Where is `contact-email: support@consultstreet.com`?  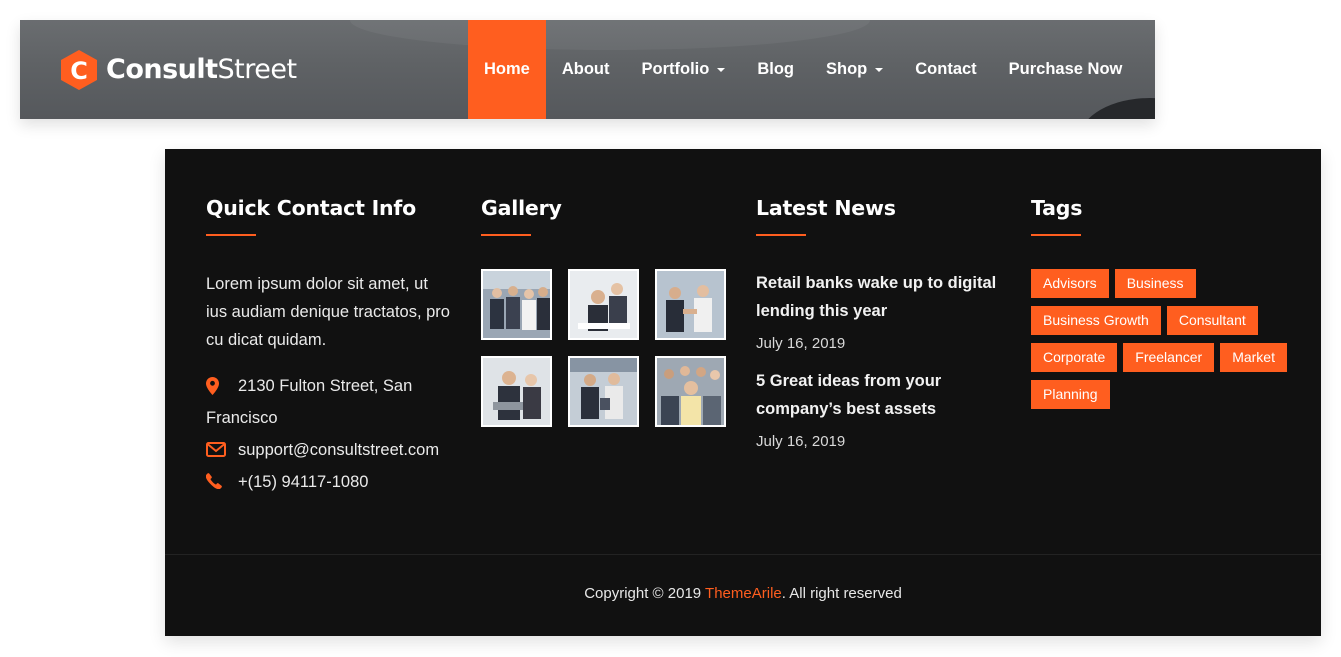
contact-email: support@consultstreet.com is located at coordinates (331, 450).